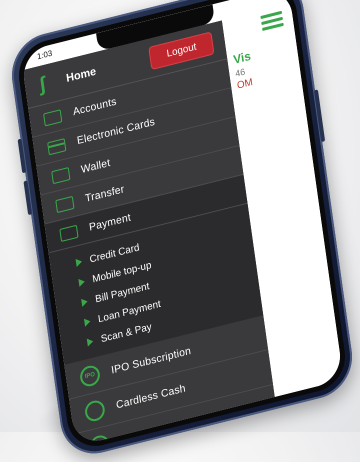  Describe the element at coordinates (80, 75) in the screenshot. I see `home-link: Home` at that location.